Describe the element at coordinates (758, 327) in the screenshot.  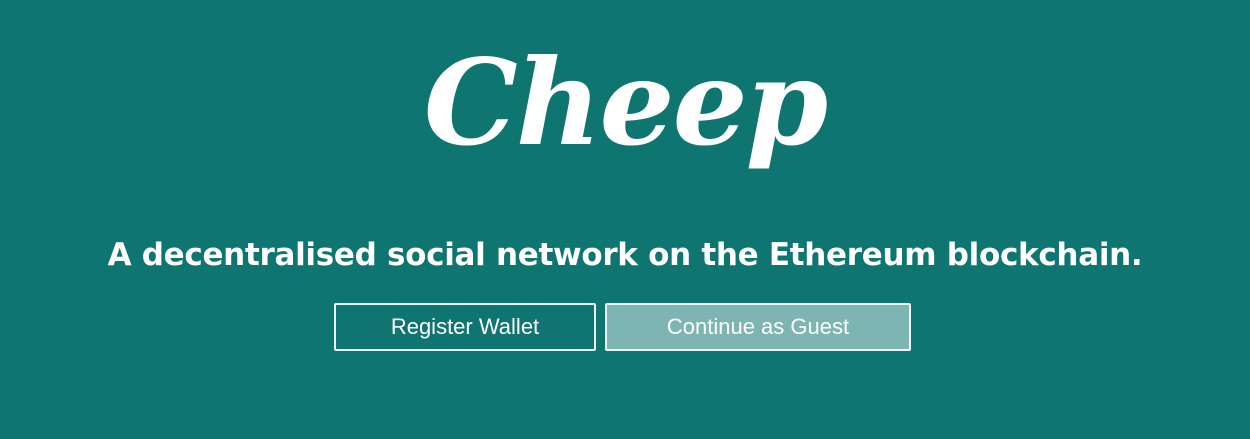
I see `continue-as-guest-button: Continue as Guest` at that location.